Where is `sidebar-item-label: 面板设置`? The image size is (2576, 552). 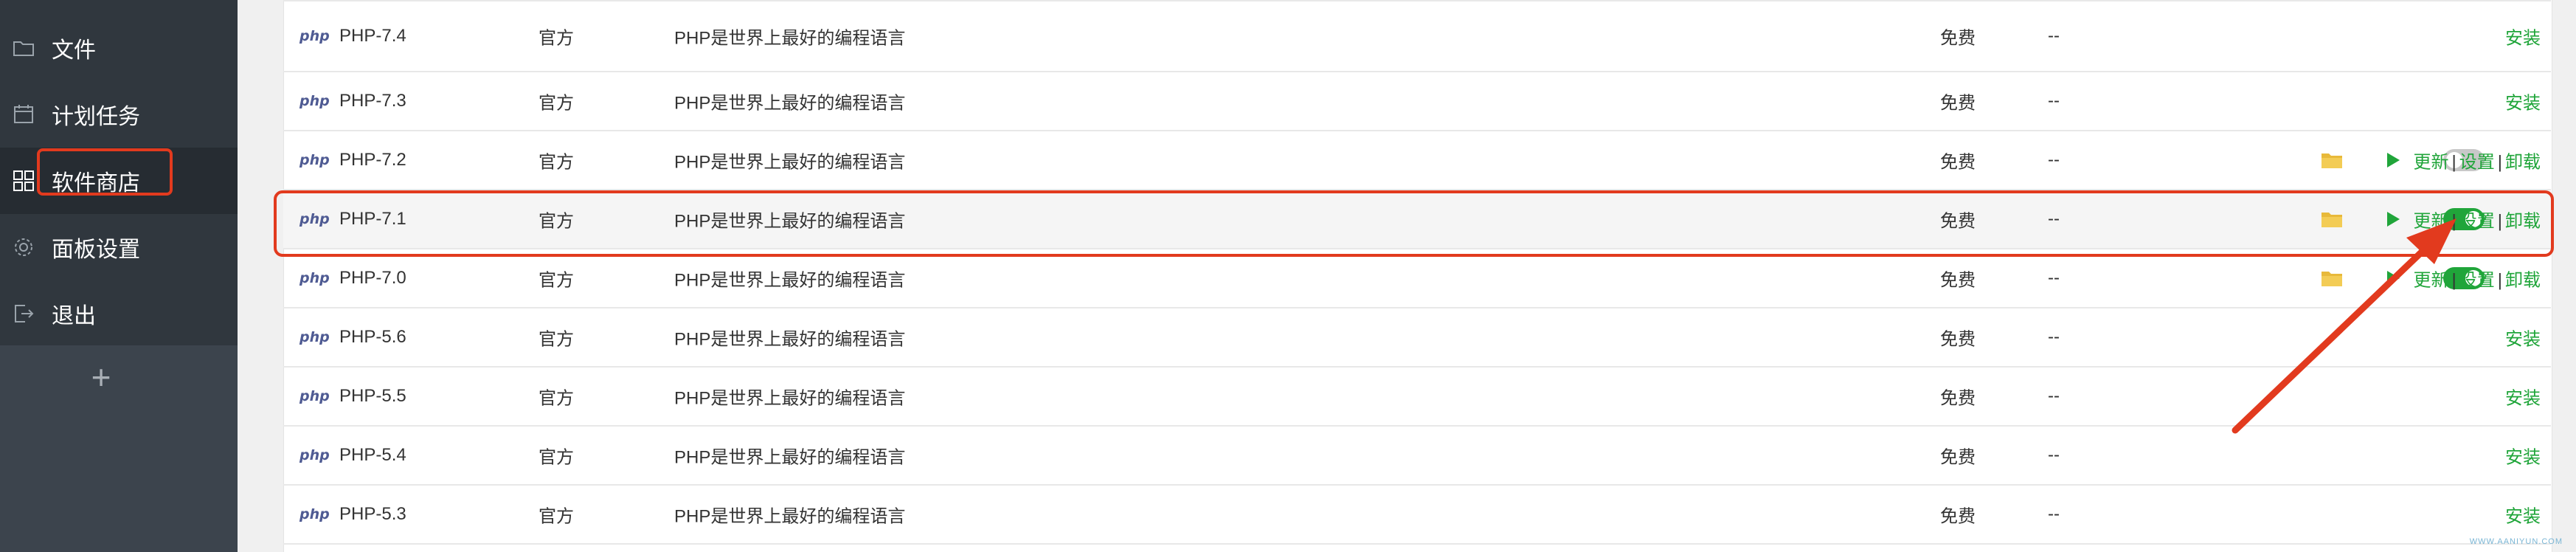 sidebar-item-label: 面板设置 is located at coordinates (96, 250).